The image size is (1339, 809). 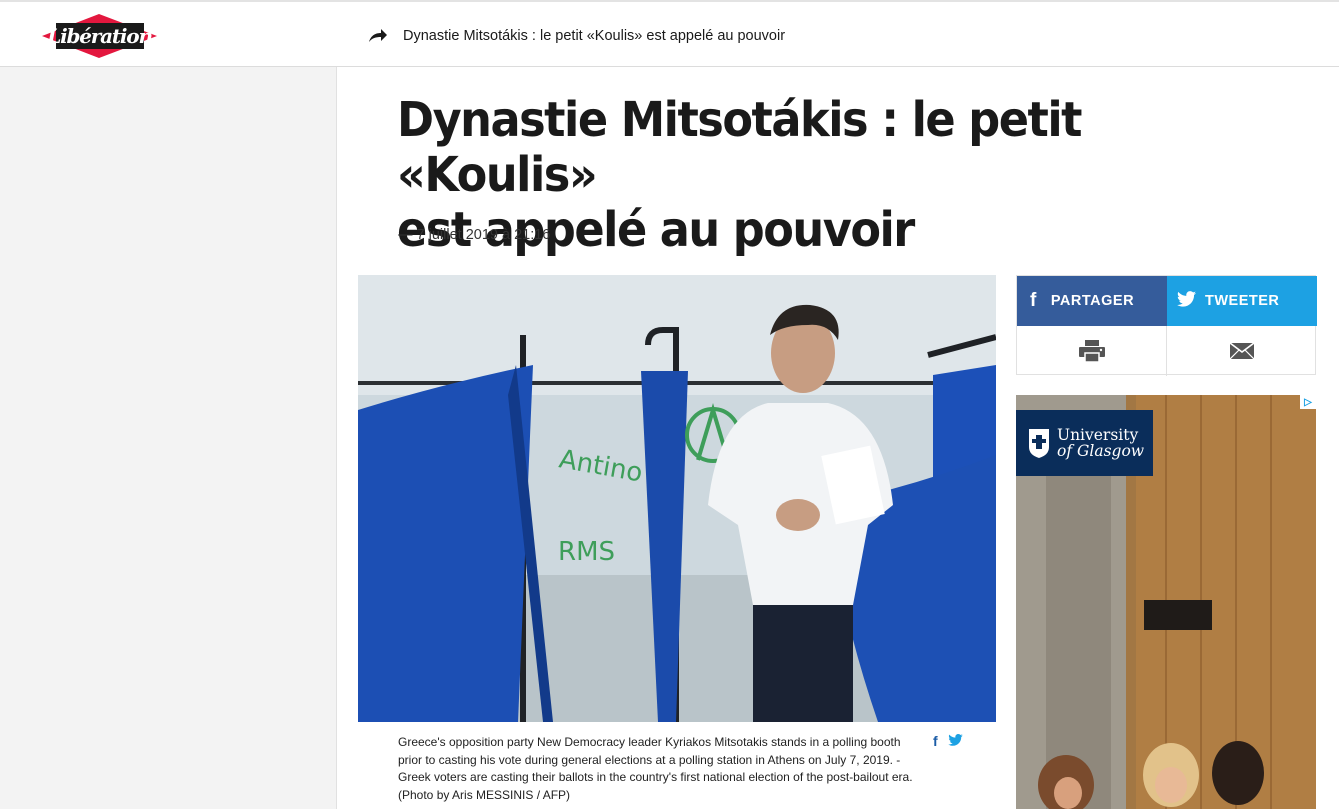 I want to click on caption-social: f, so click(x=948, y=741).